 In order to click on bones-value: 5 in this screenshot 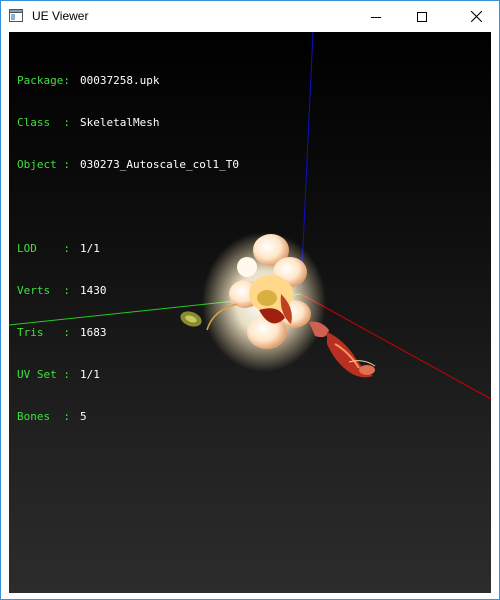, I will do `click(83, 416)`.